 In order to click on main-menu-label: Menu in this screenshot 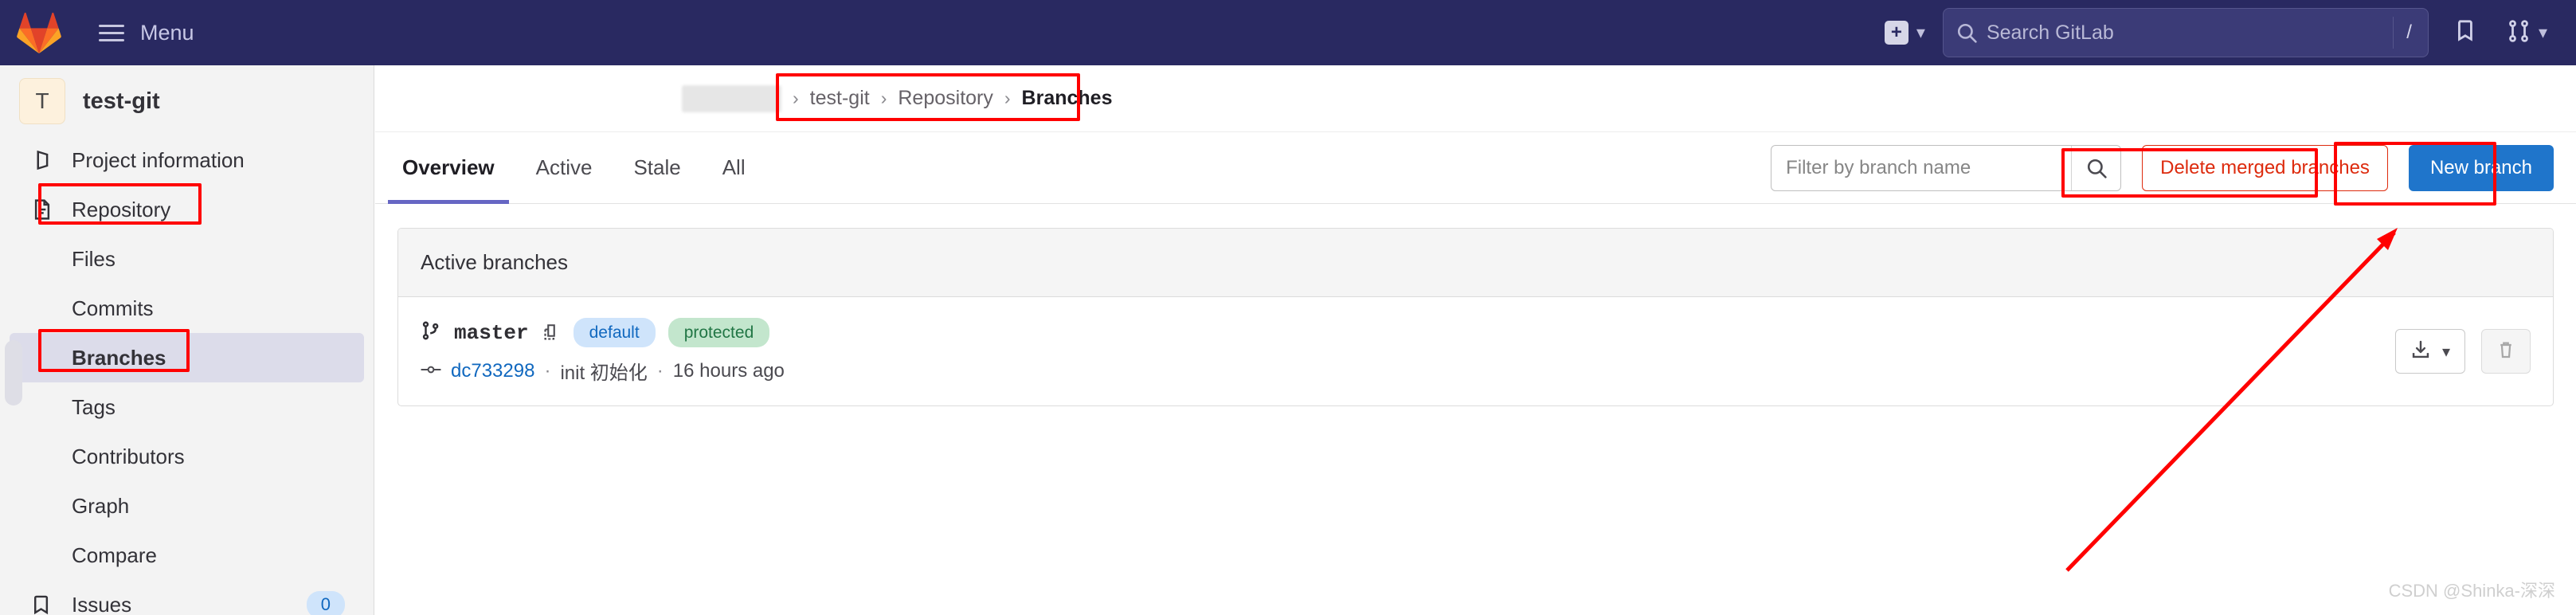, I will do `click(167, 32)`.